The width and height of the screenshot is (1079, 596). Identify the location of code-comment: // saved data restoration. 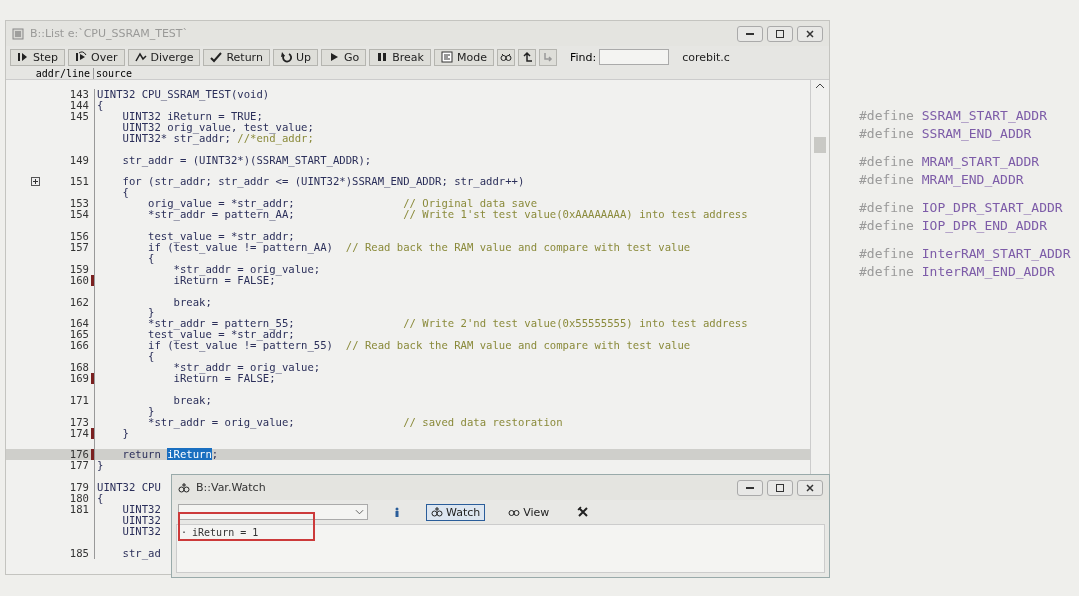
(483, 421).